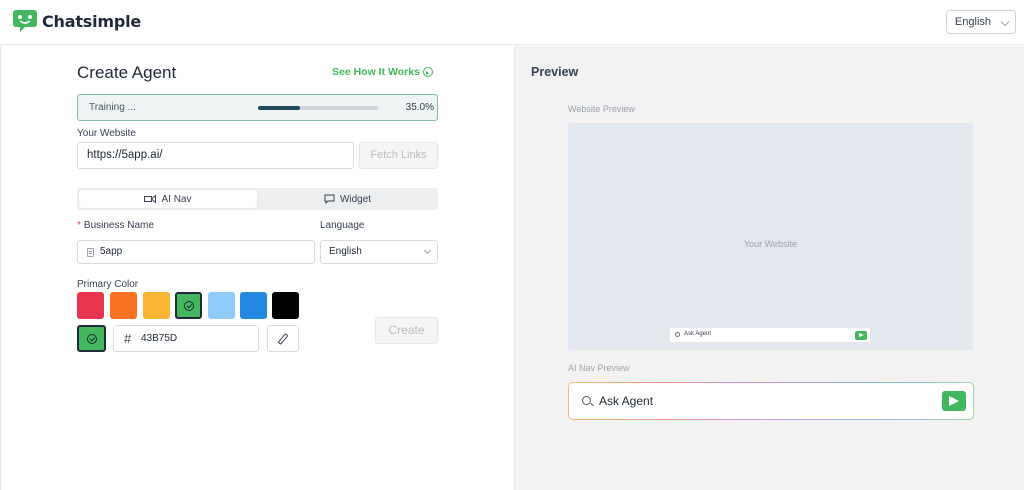 The height and width of the screenshot is (490, 1024). Describe the element at coordinates (90, 305) in the screenshot. I see `color-swatch-red` at that location.